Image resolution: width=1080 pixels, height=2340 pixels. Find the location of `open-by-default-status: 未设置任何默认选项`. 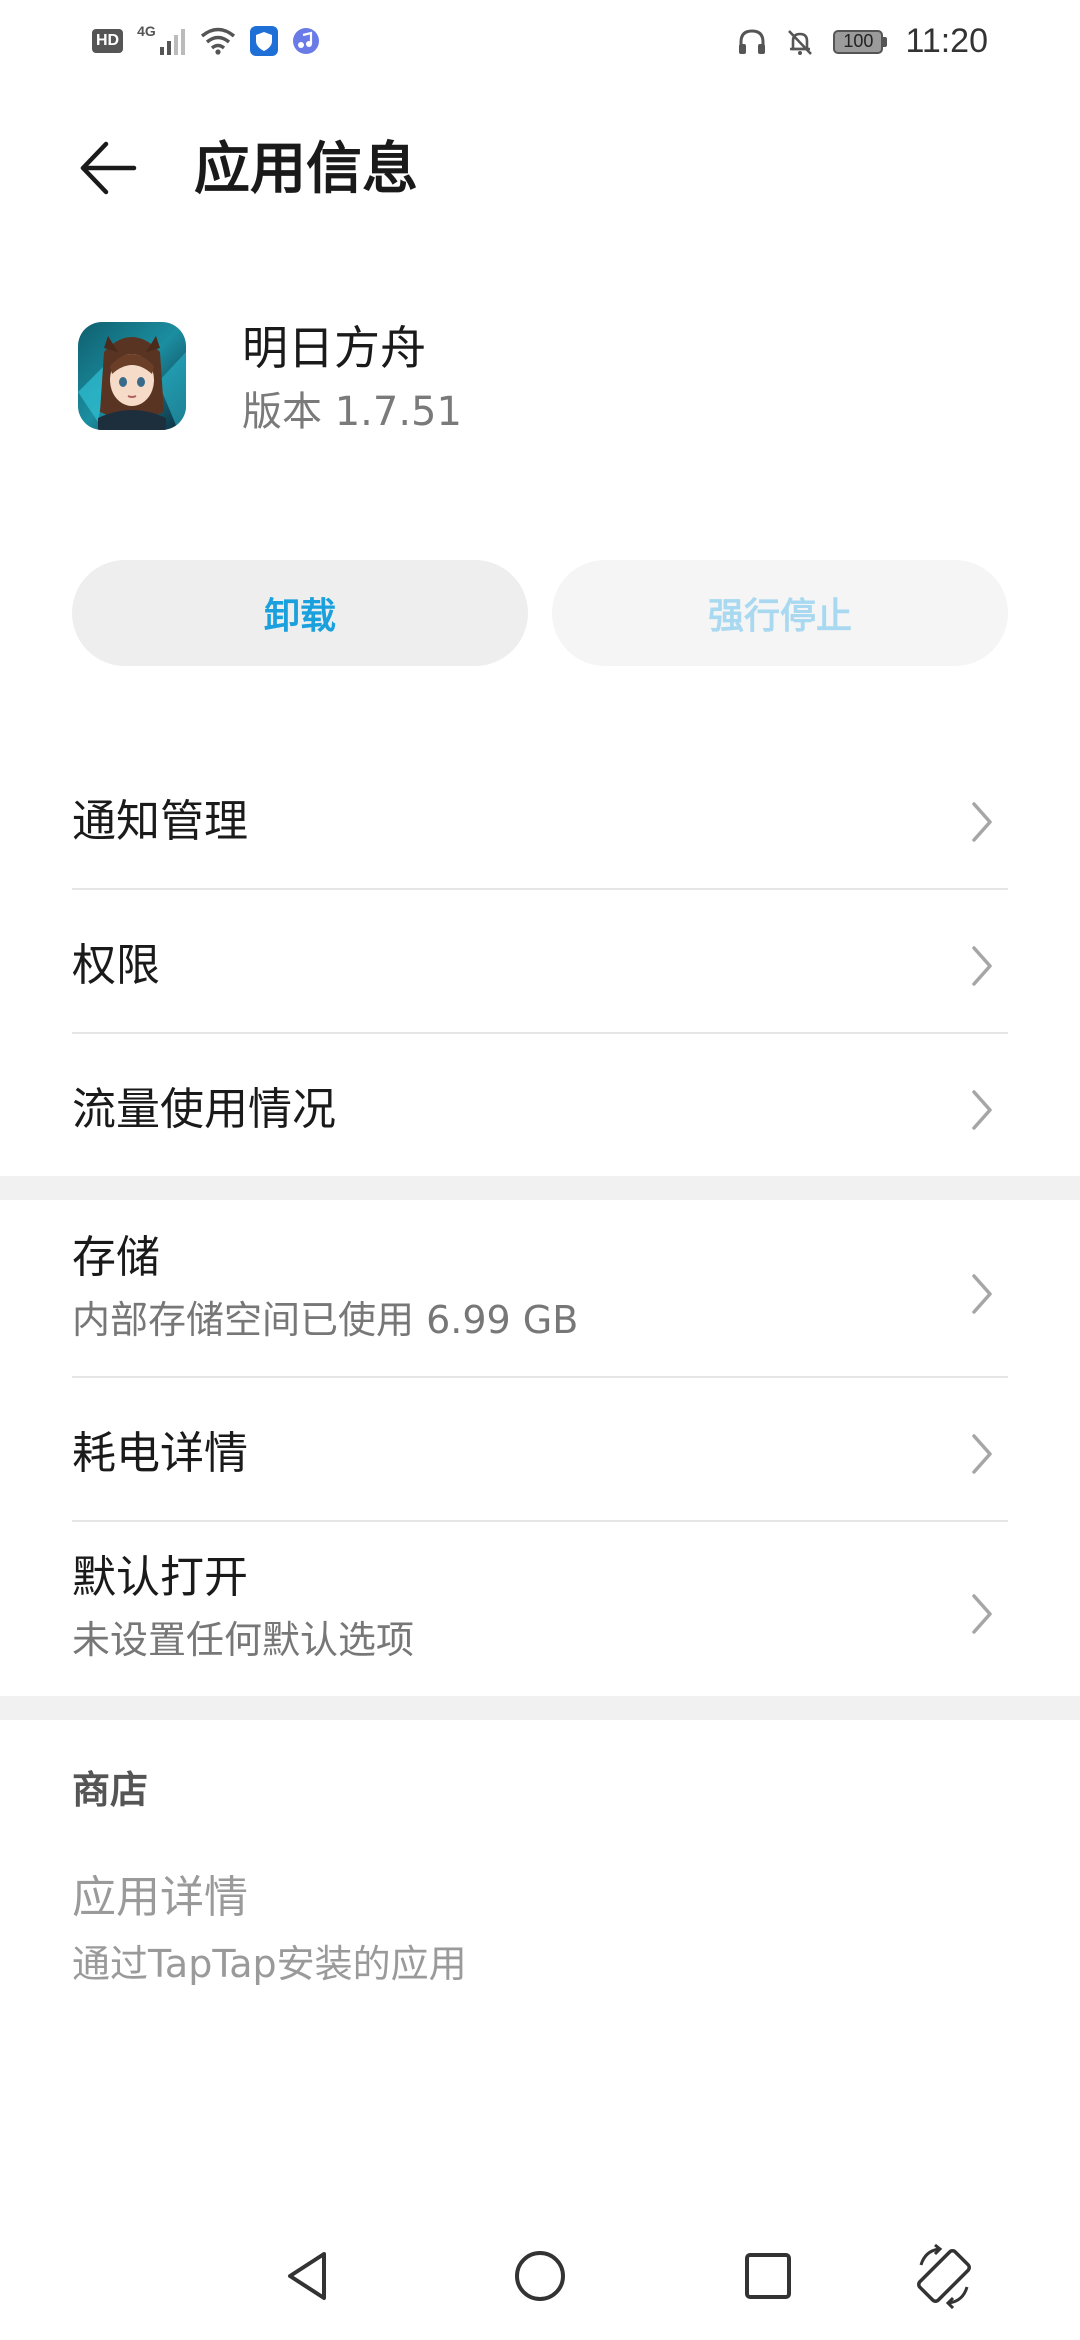

open-by-default-status: 未设置任何默认选项 is located at coordinates (243, 1640).